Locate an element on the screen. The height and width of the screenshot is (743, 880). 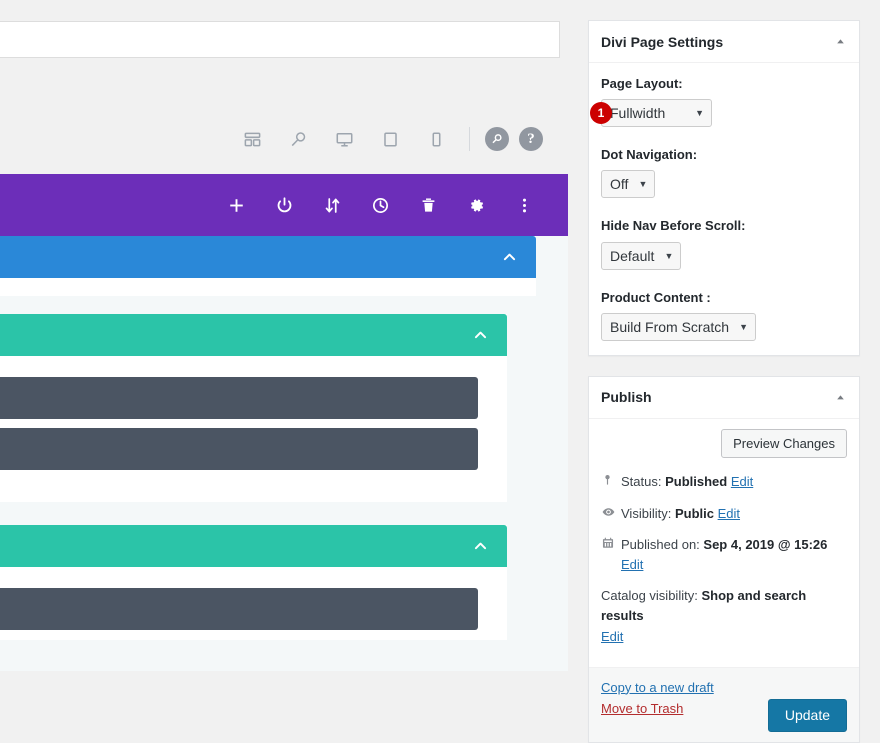
panel-title: Publish is located at coordinates (626, 397).